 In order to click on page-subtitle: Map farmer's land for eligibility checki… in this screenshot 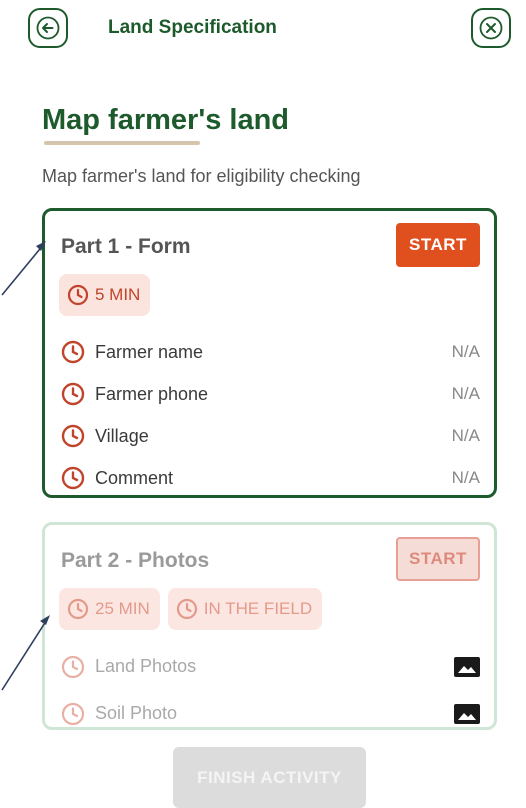, I will do `click(201, 176)`.